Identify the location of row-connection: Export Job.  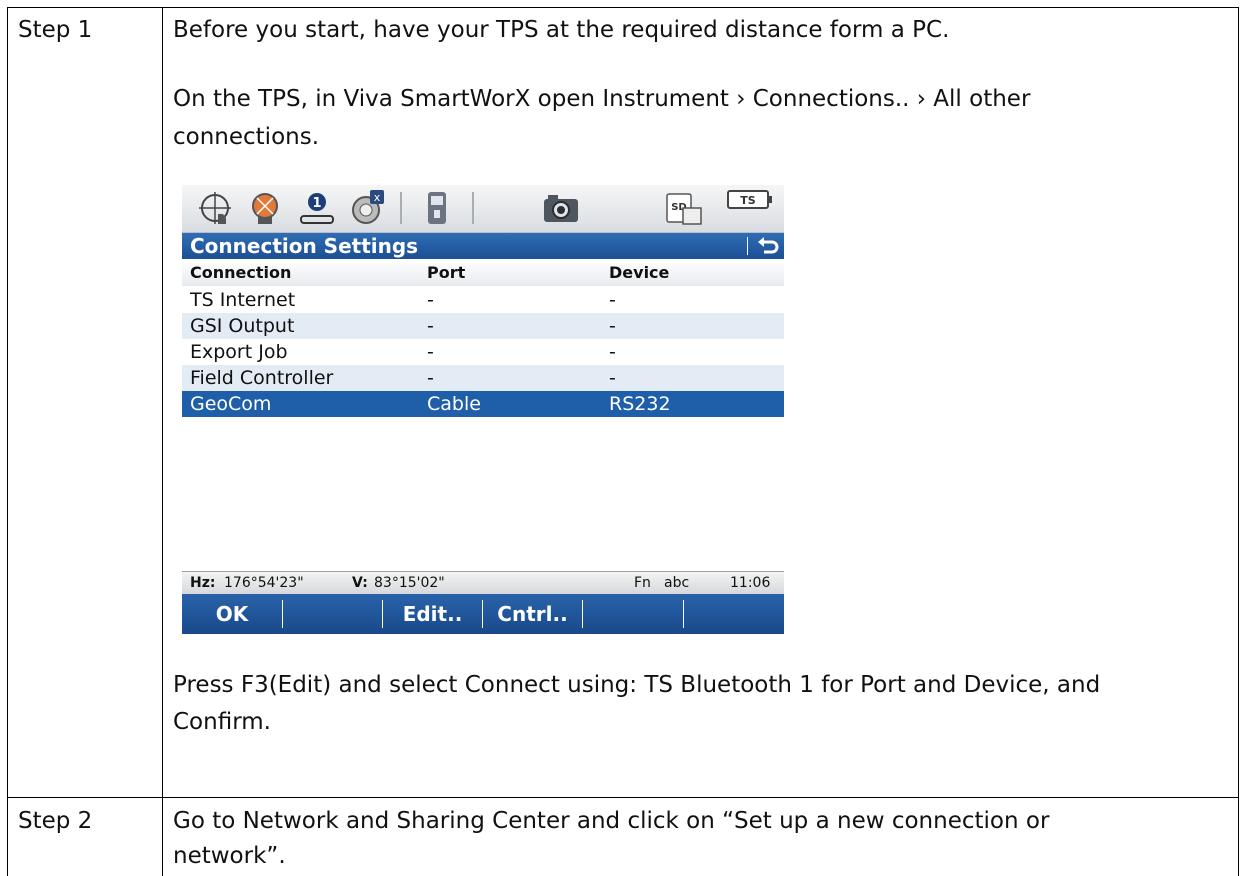
(239, 352).